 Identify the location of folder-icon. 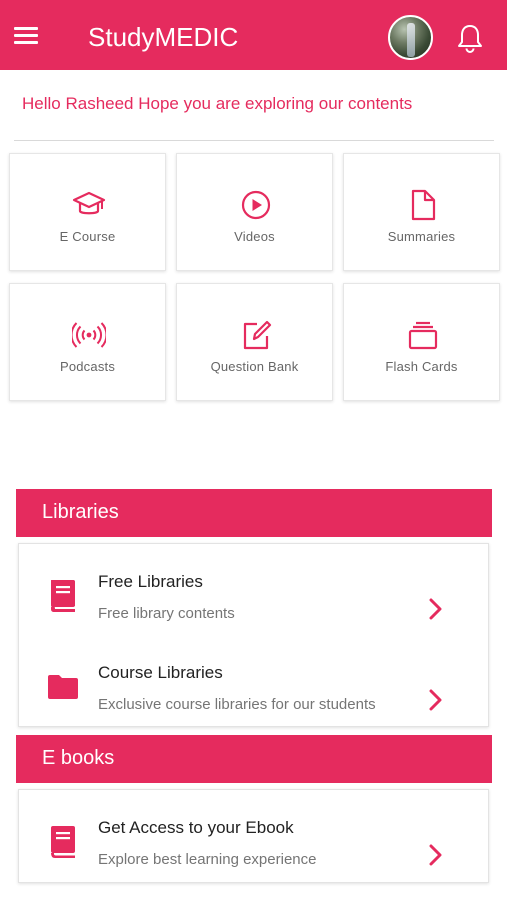
(63, 687).